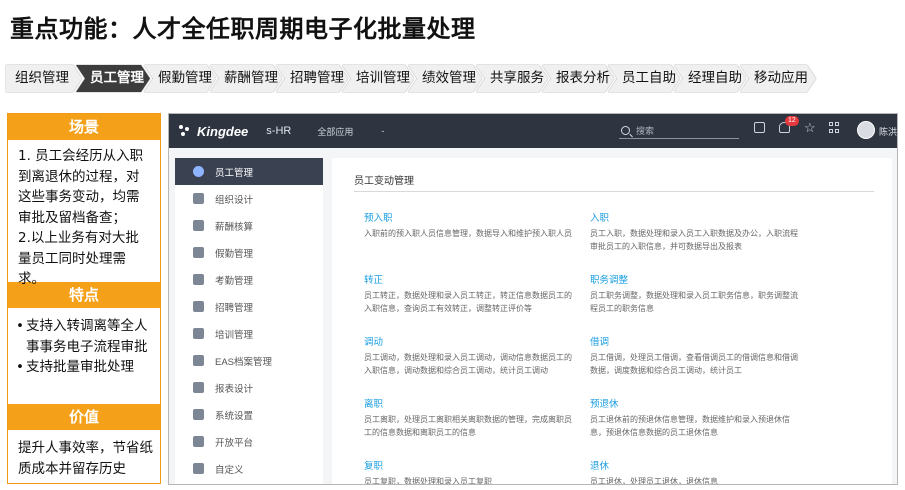  I want to click on card-title: 调动, so click(469, 341).